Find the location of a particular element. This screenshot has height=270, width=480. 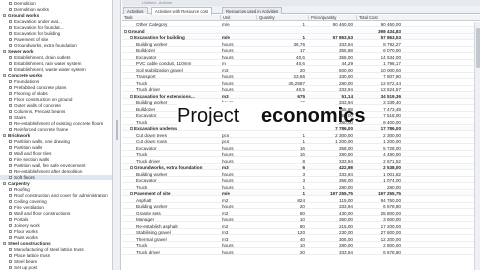

tree-item: Place lattice truss is located at coordinates (56, 255).